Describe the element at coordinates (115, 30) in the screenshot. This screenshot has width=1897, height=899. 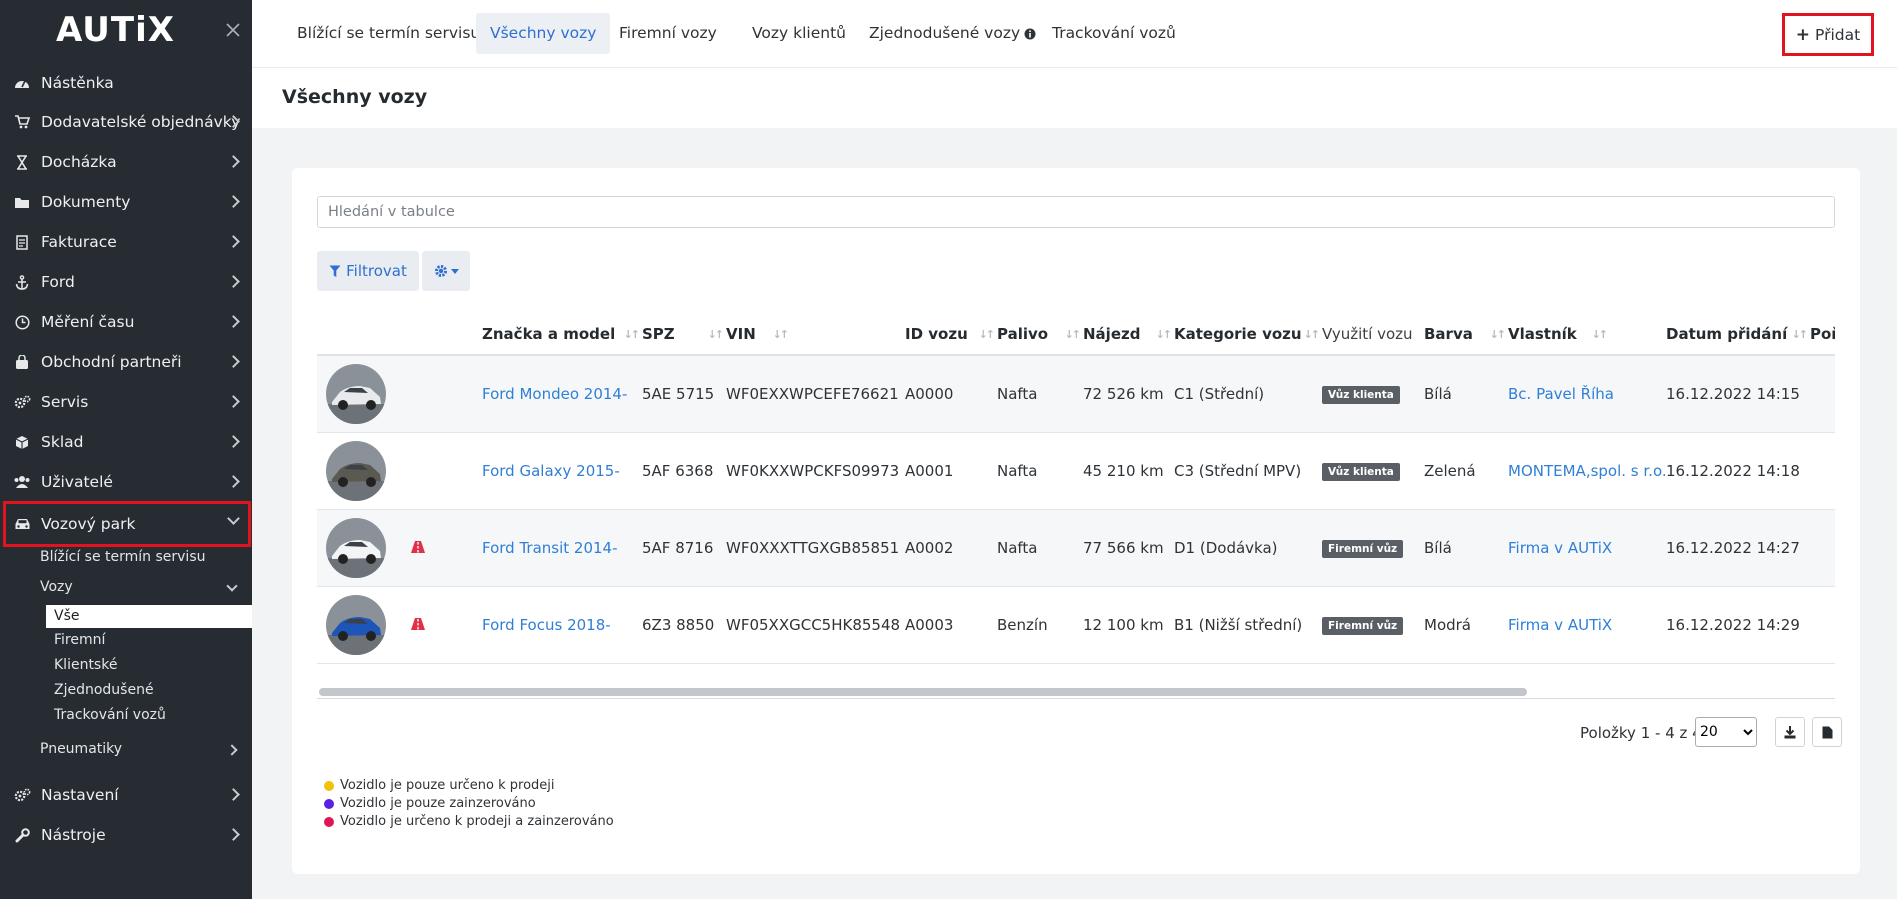
I see `app-logo: AUTiX` at that location.